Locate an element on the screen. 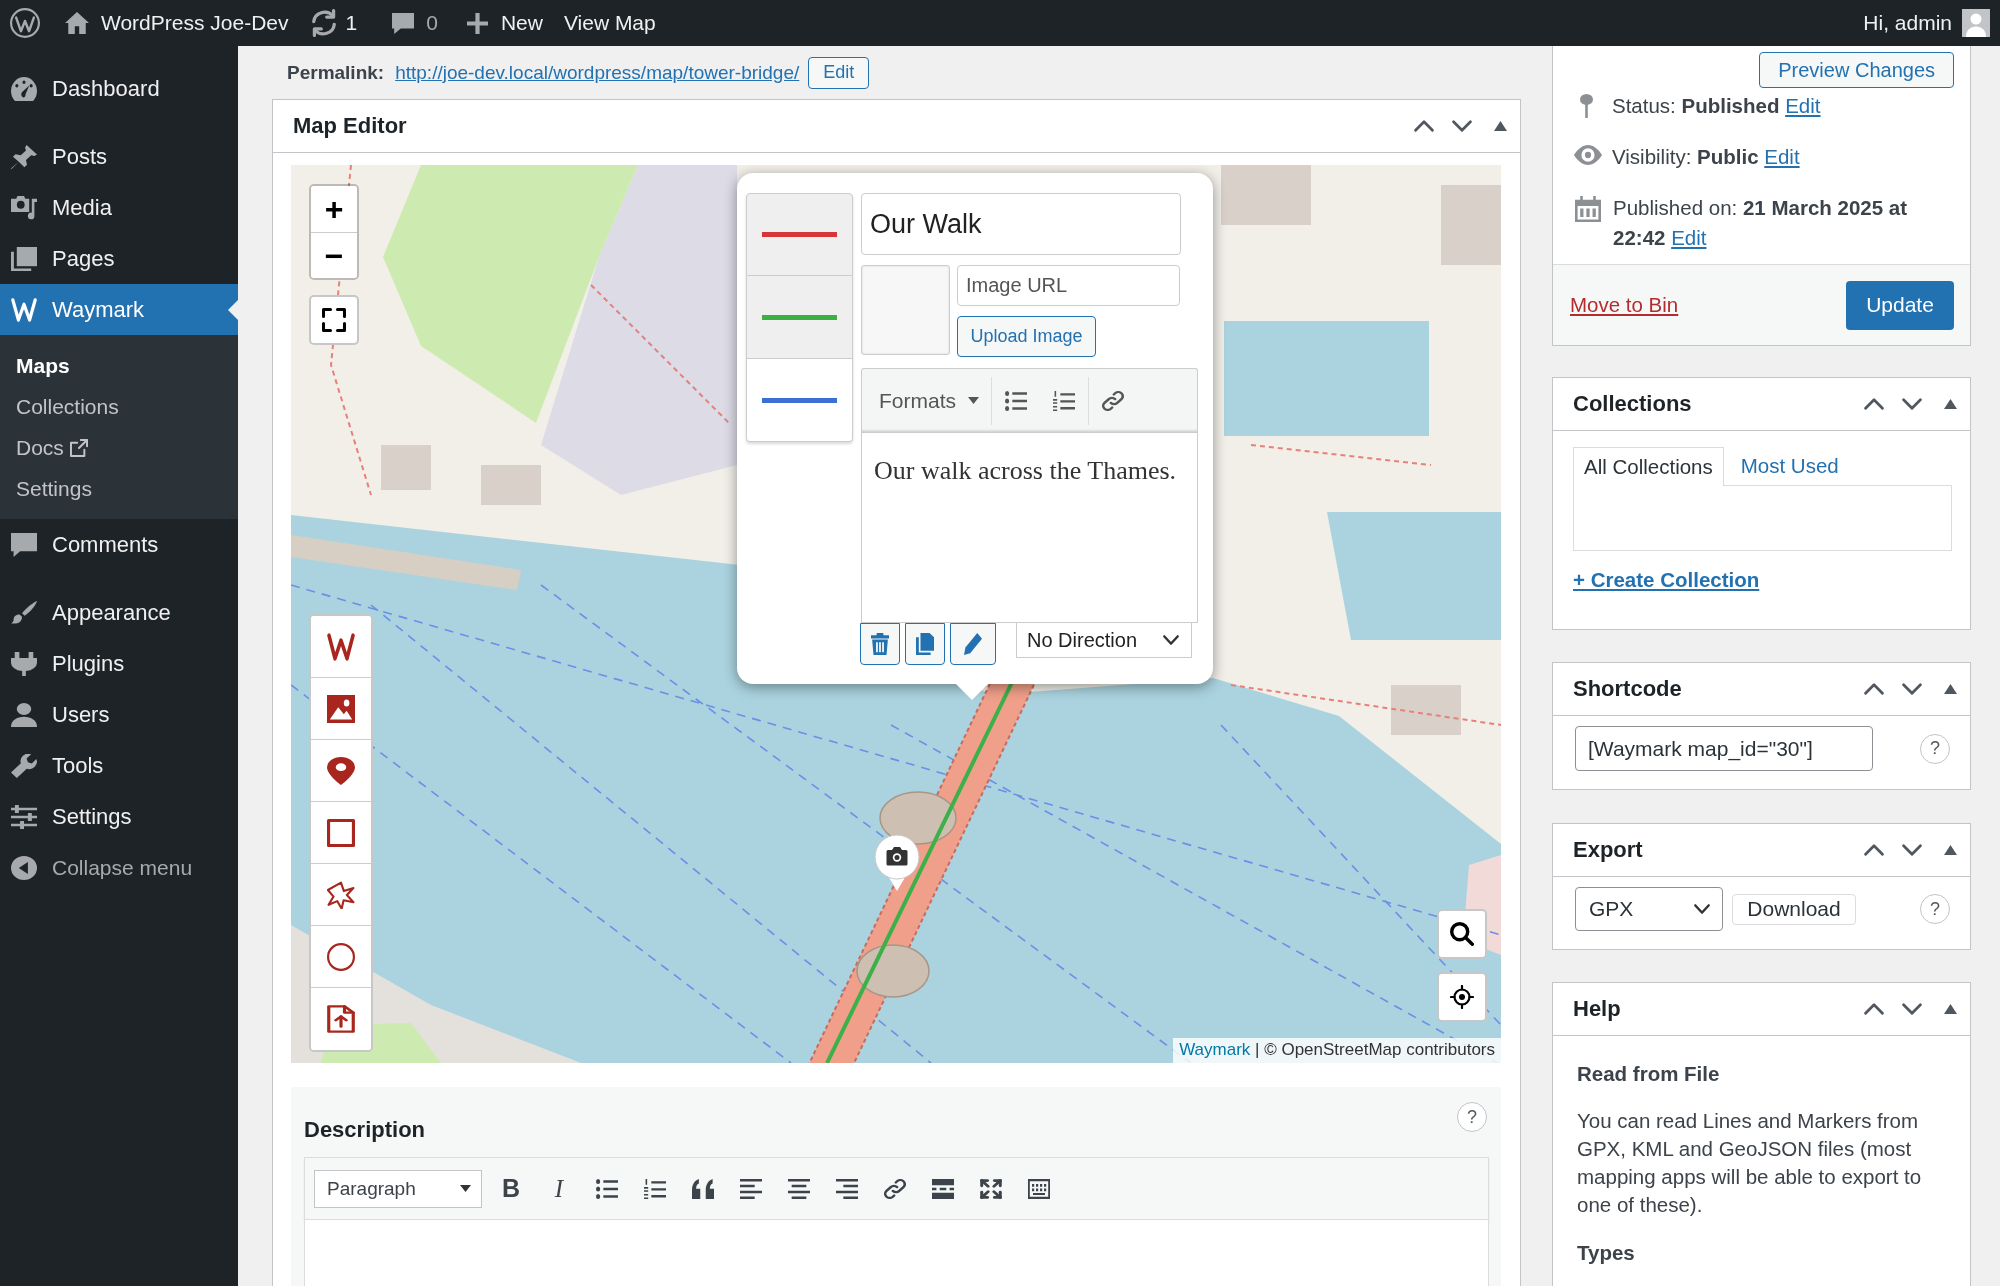 This screenshot has width=2000, height=1286. format-select: GPX is located at coordinates (1649, 909).